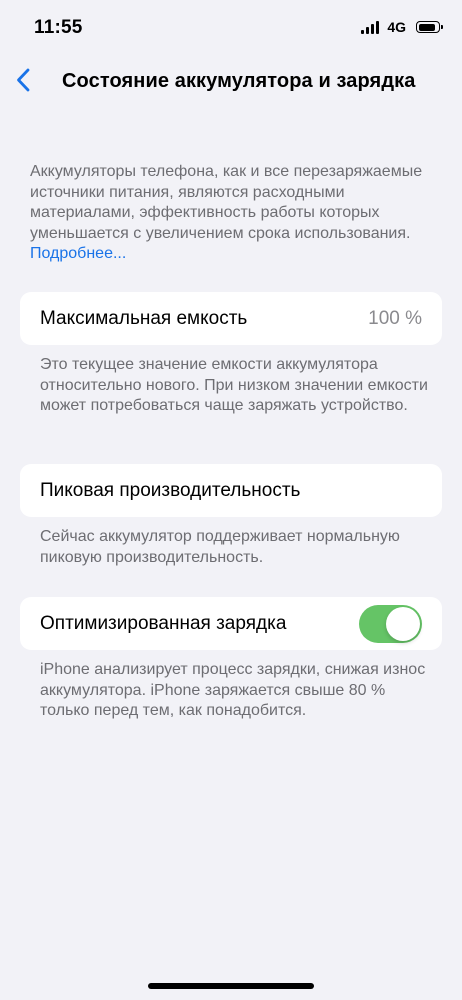  Describe the element at coordinates (403, 623) in the screenshot. I see `toggle-knob` at that location.